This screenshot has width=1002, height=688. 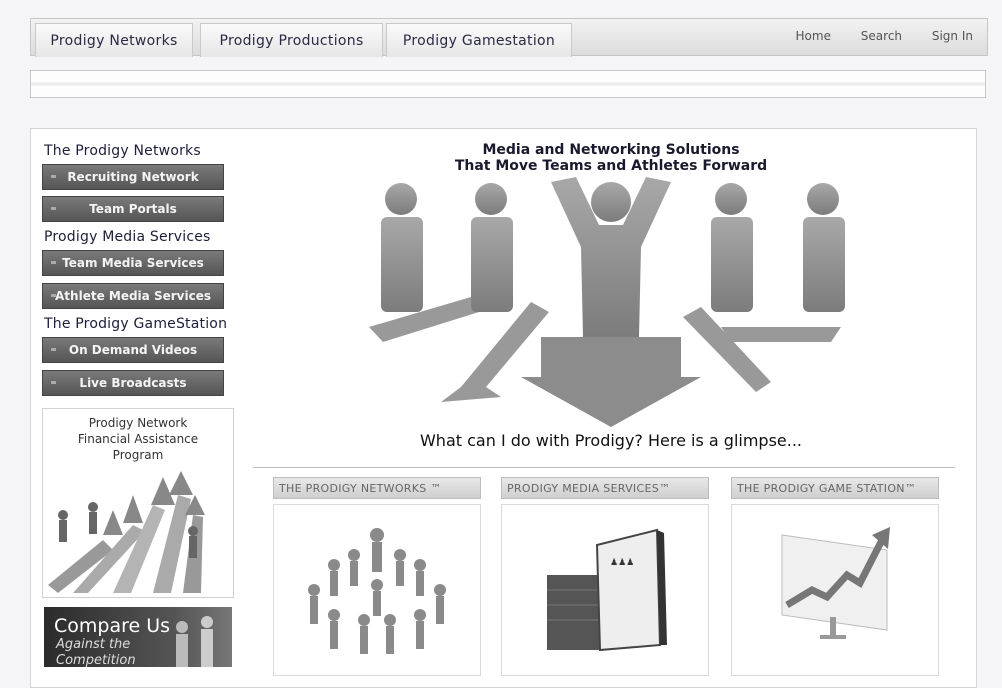 I want to click on game-station-card-image, so click(x=835, y=590).